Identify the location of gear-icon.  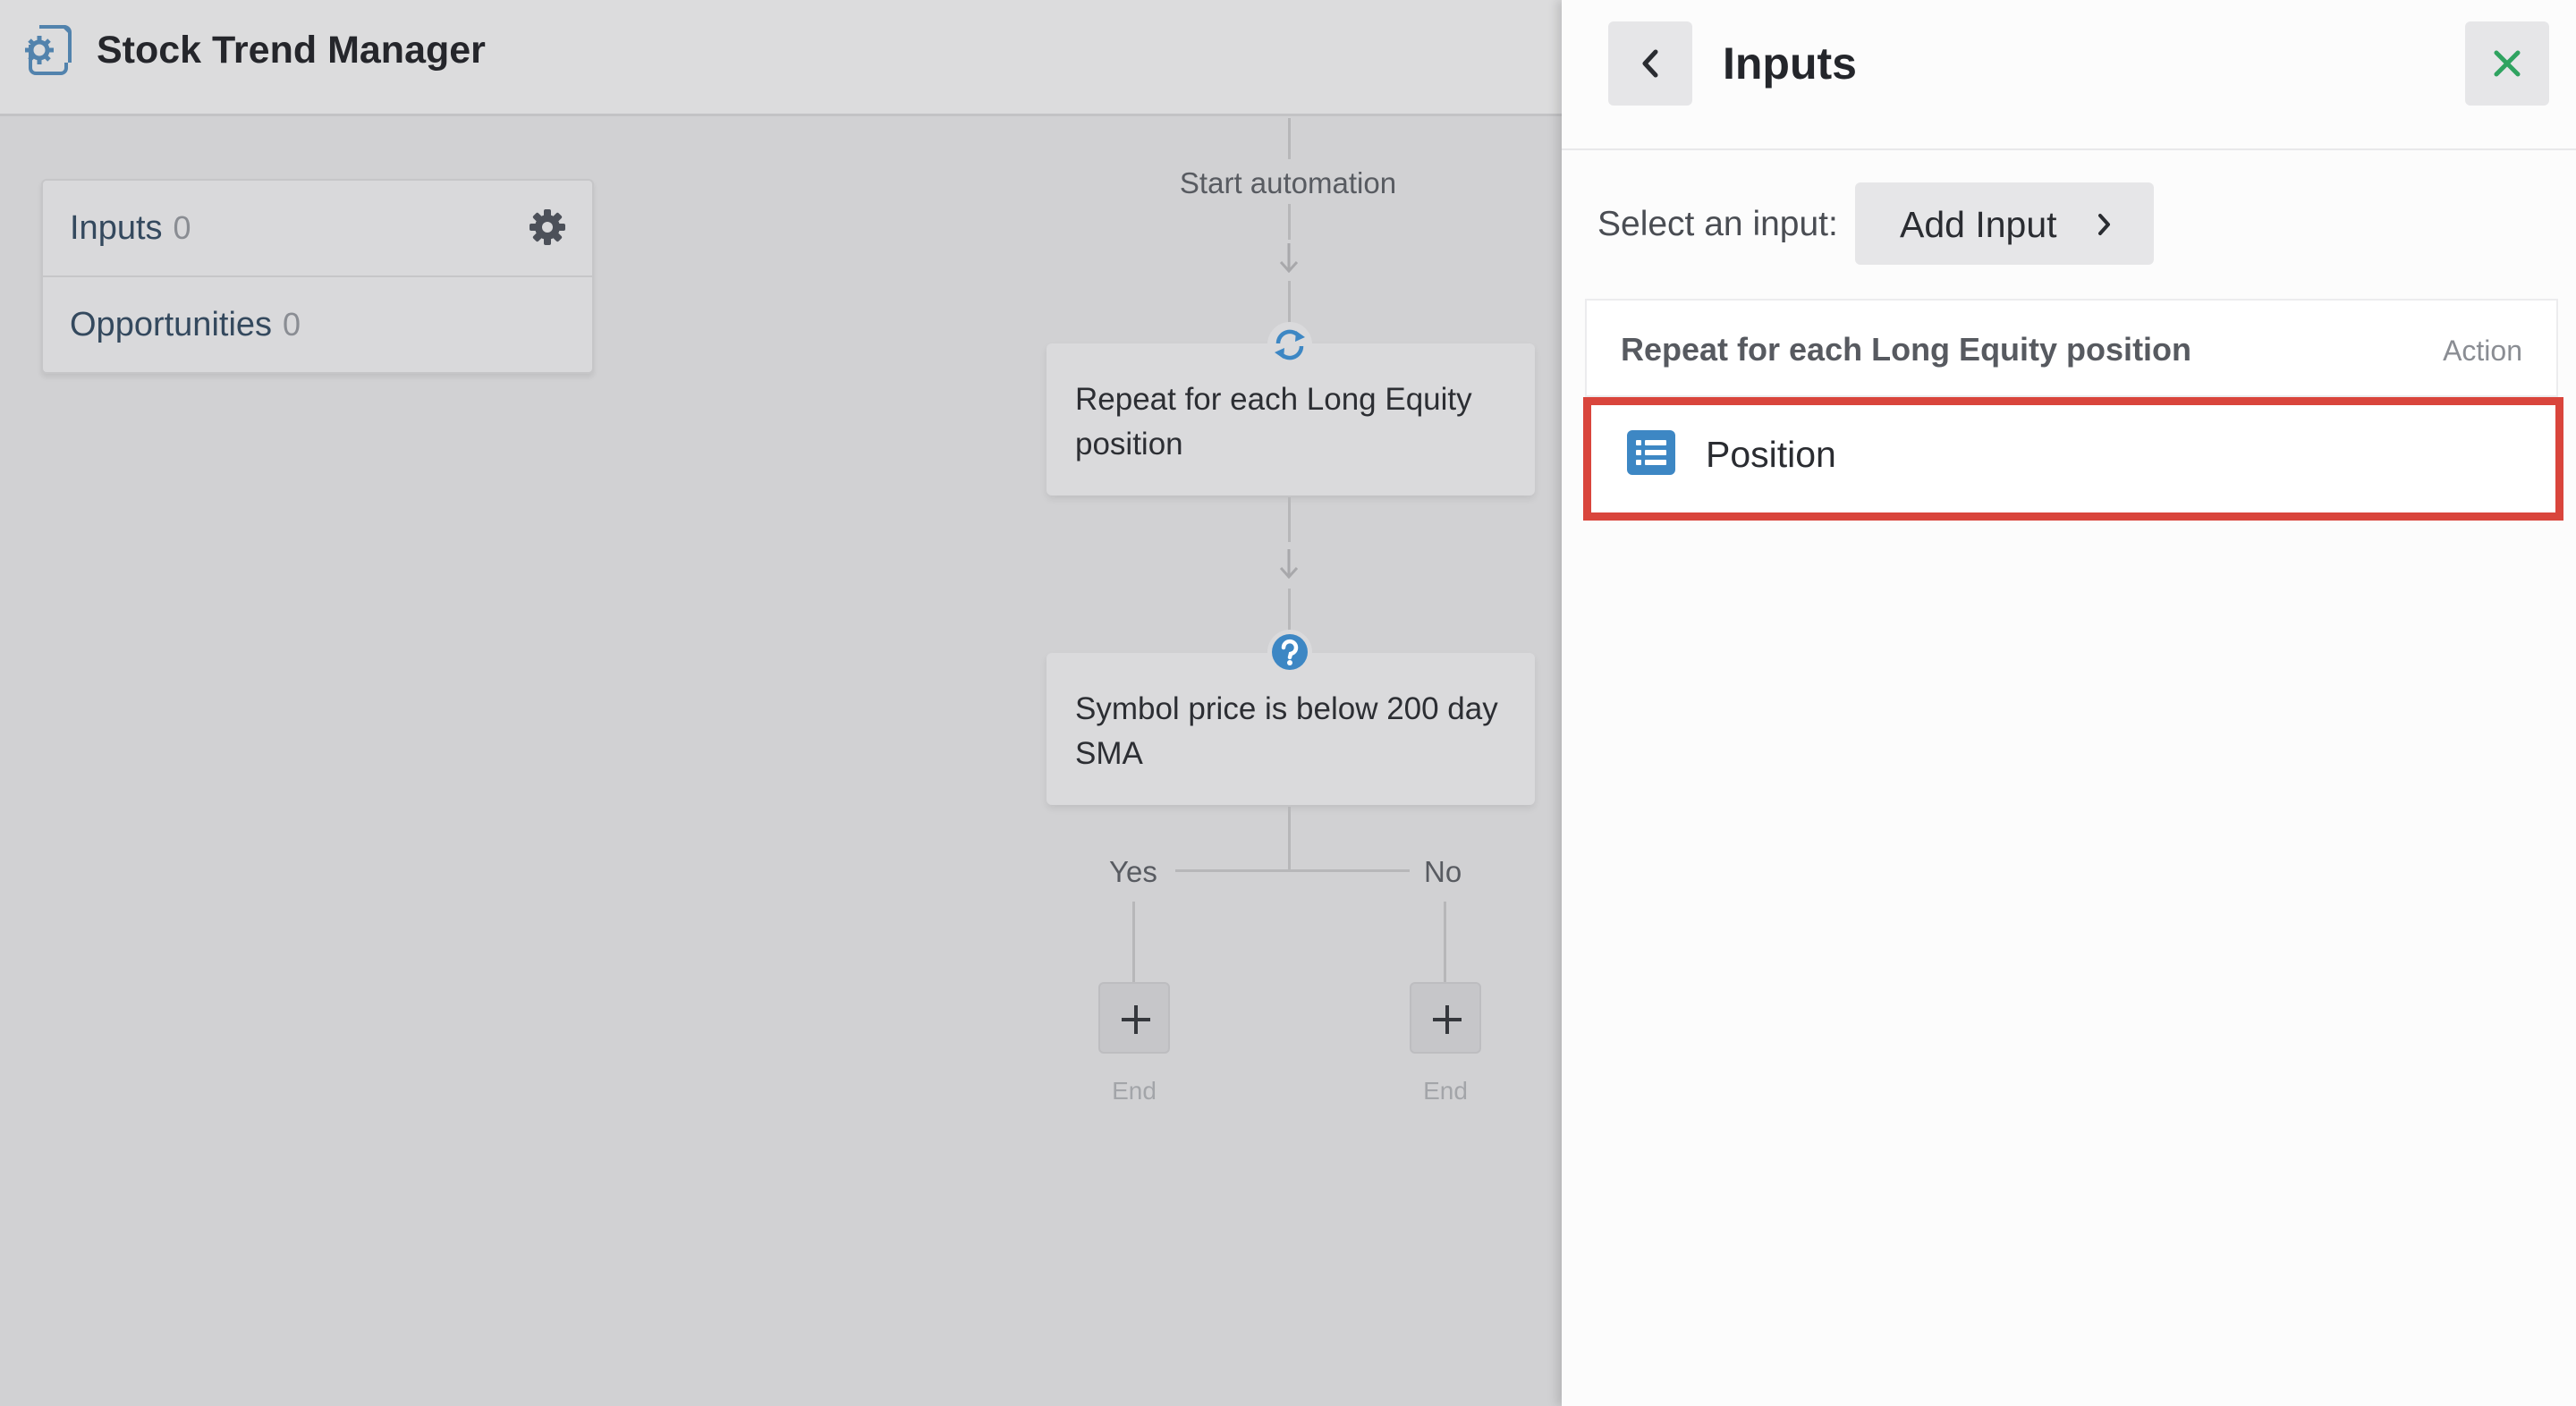
(547, 228).